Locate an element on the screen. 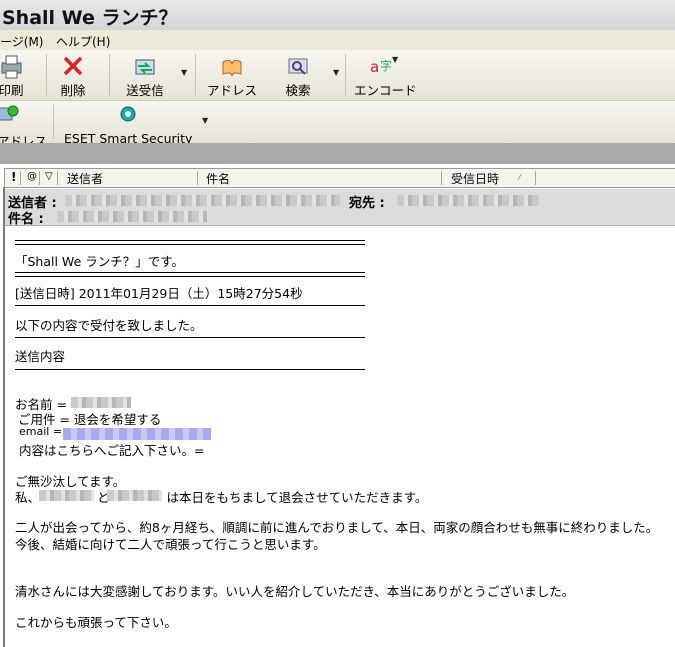 Image resolution: width=675 pixels, height=647 pixels. search-label: 検索 is located at coordinates (298, 90).